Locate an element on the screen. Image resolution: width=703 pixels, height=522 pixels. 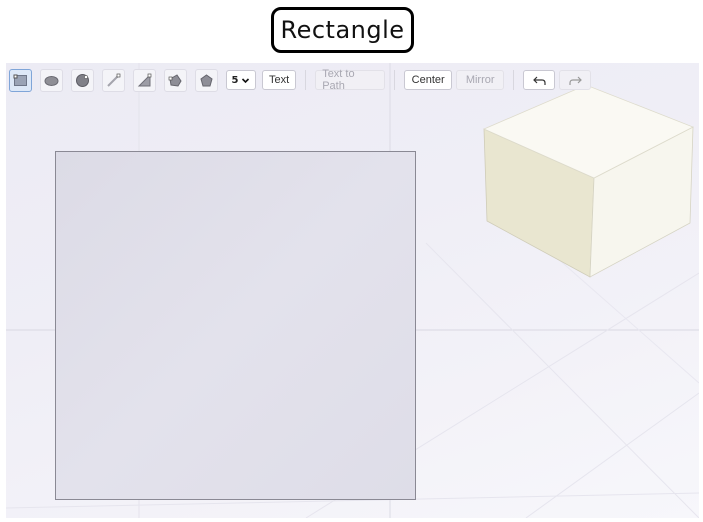
rectangle-icon is located at coordinates (20, 80).